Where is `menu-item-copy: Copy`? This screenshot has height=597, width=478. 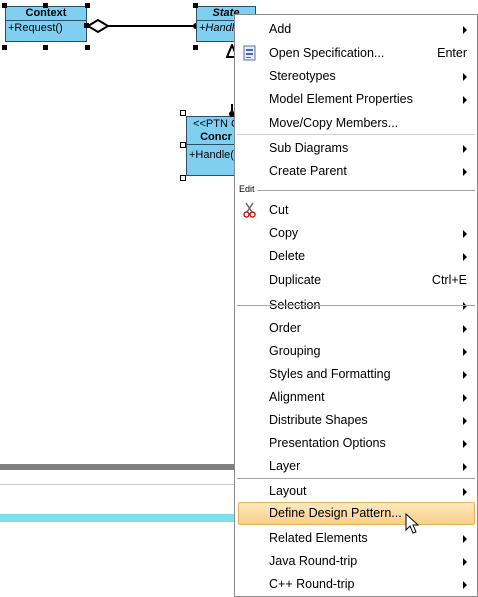
menu-item-copy: Copy is located at coordinates (356, 233).